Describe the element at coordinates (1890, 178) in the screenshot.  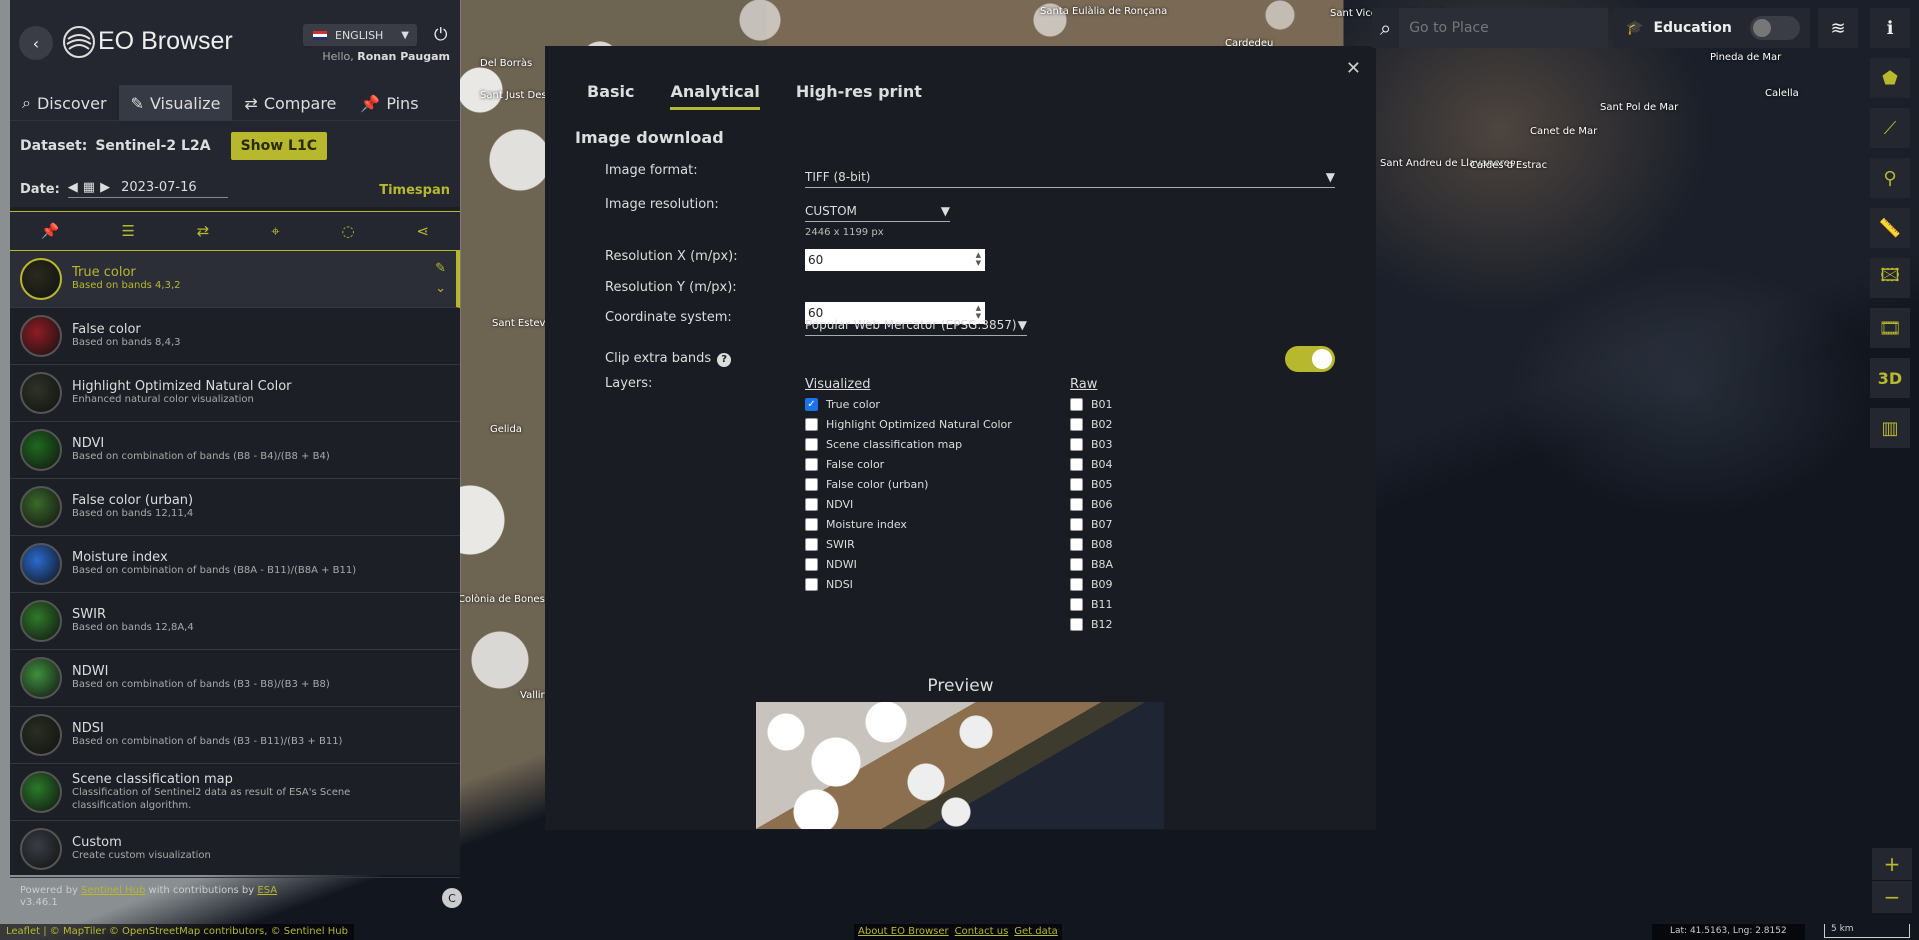
I see `marker-icon: ⚲` at that location.